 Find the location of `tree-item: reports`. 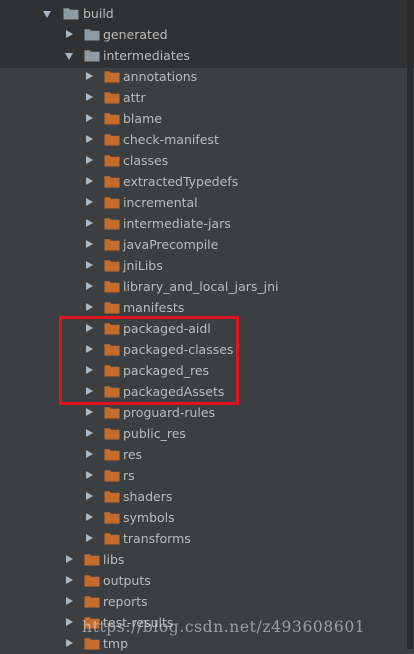

tree-item: reports is located at coordinates (207, 601).